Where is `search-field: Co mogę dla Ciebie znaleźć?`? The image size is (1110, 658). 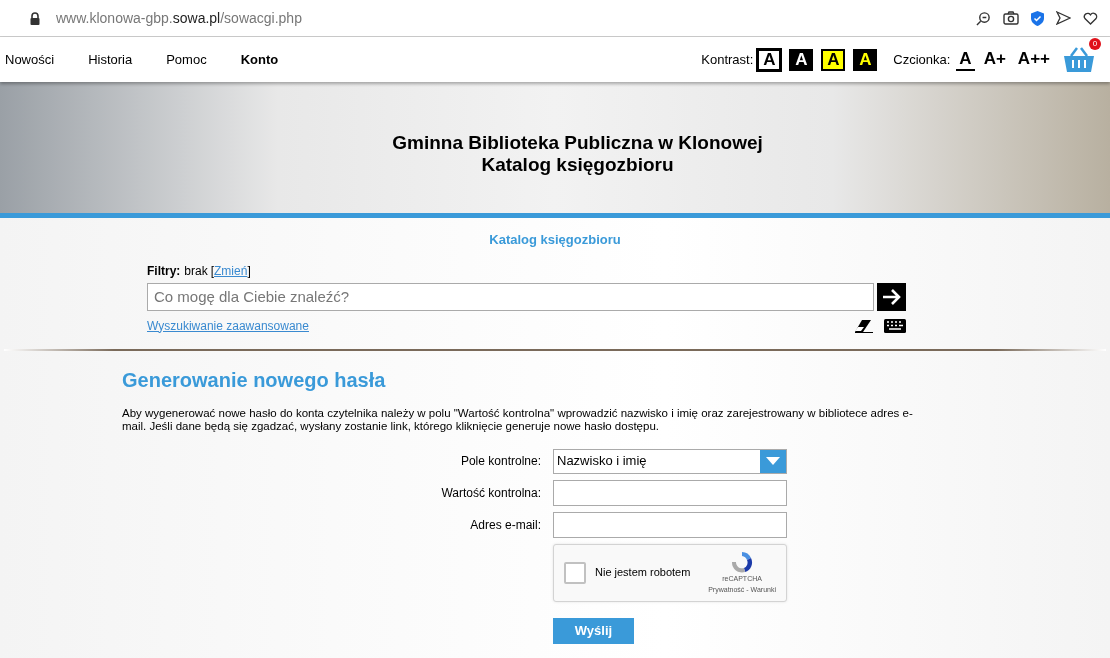
search-field: Co mogę dla Ciebie znaleźć? is located at coordinates (510, 296).